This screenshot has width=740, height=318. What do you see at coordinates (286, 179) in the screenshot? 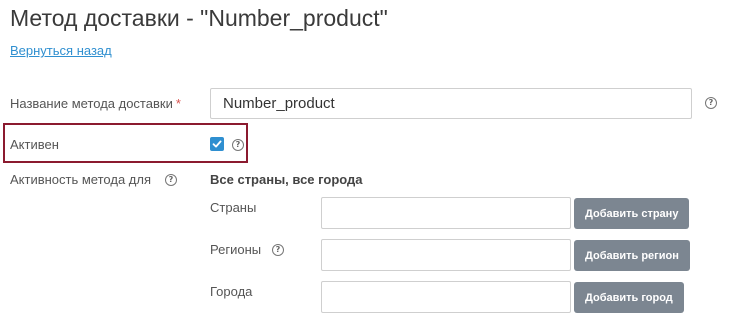
I see `activity-value: Все страны, все города` at bounding box center [286, 179].